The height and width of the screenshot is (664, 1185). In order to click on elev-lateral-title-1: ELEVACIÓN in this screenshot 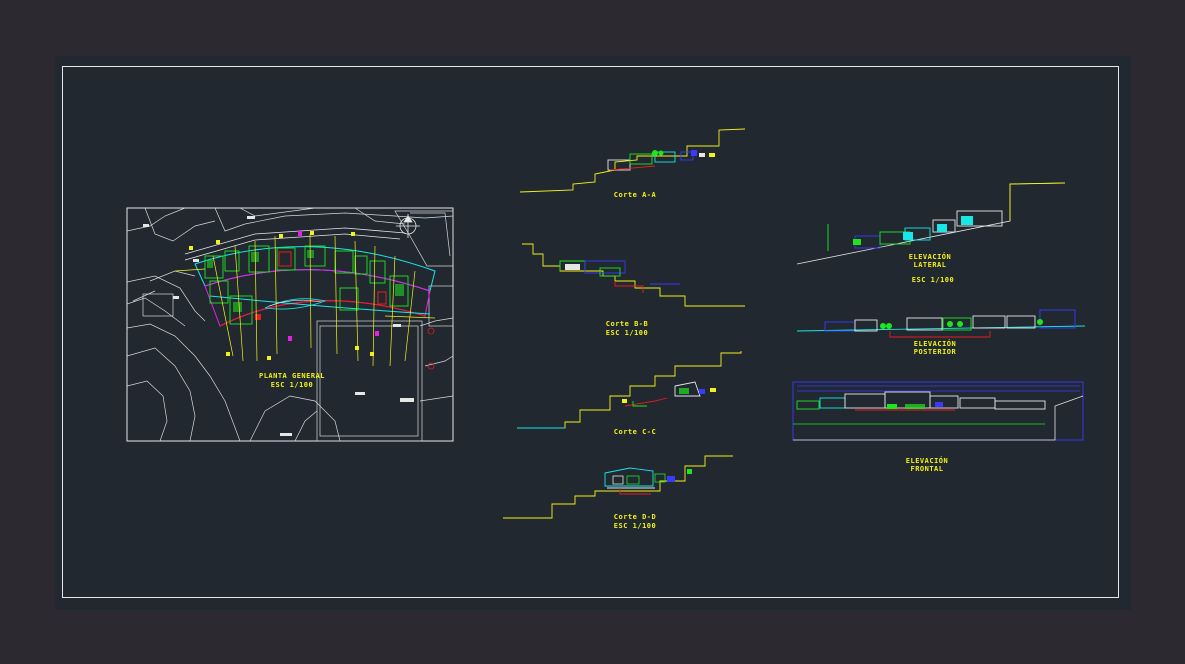, I will do `click(930, 256)`.